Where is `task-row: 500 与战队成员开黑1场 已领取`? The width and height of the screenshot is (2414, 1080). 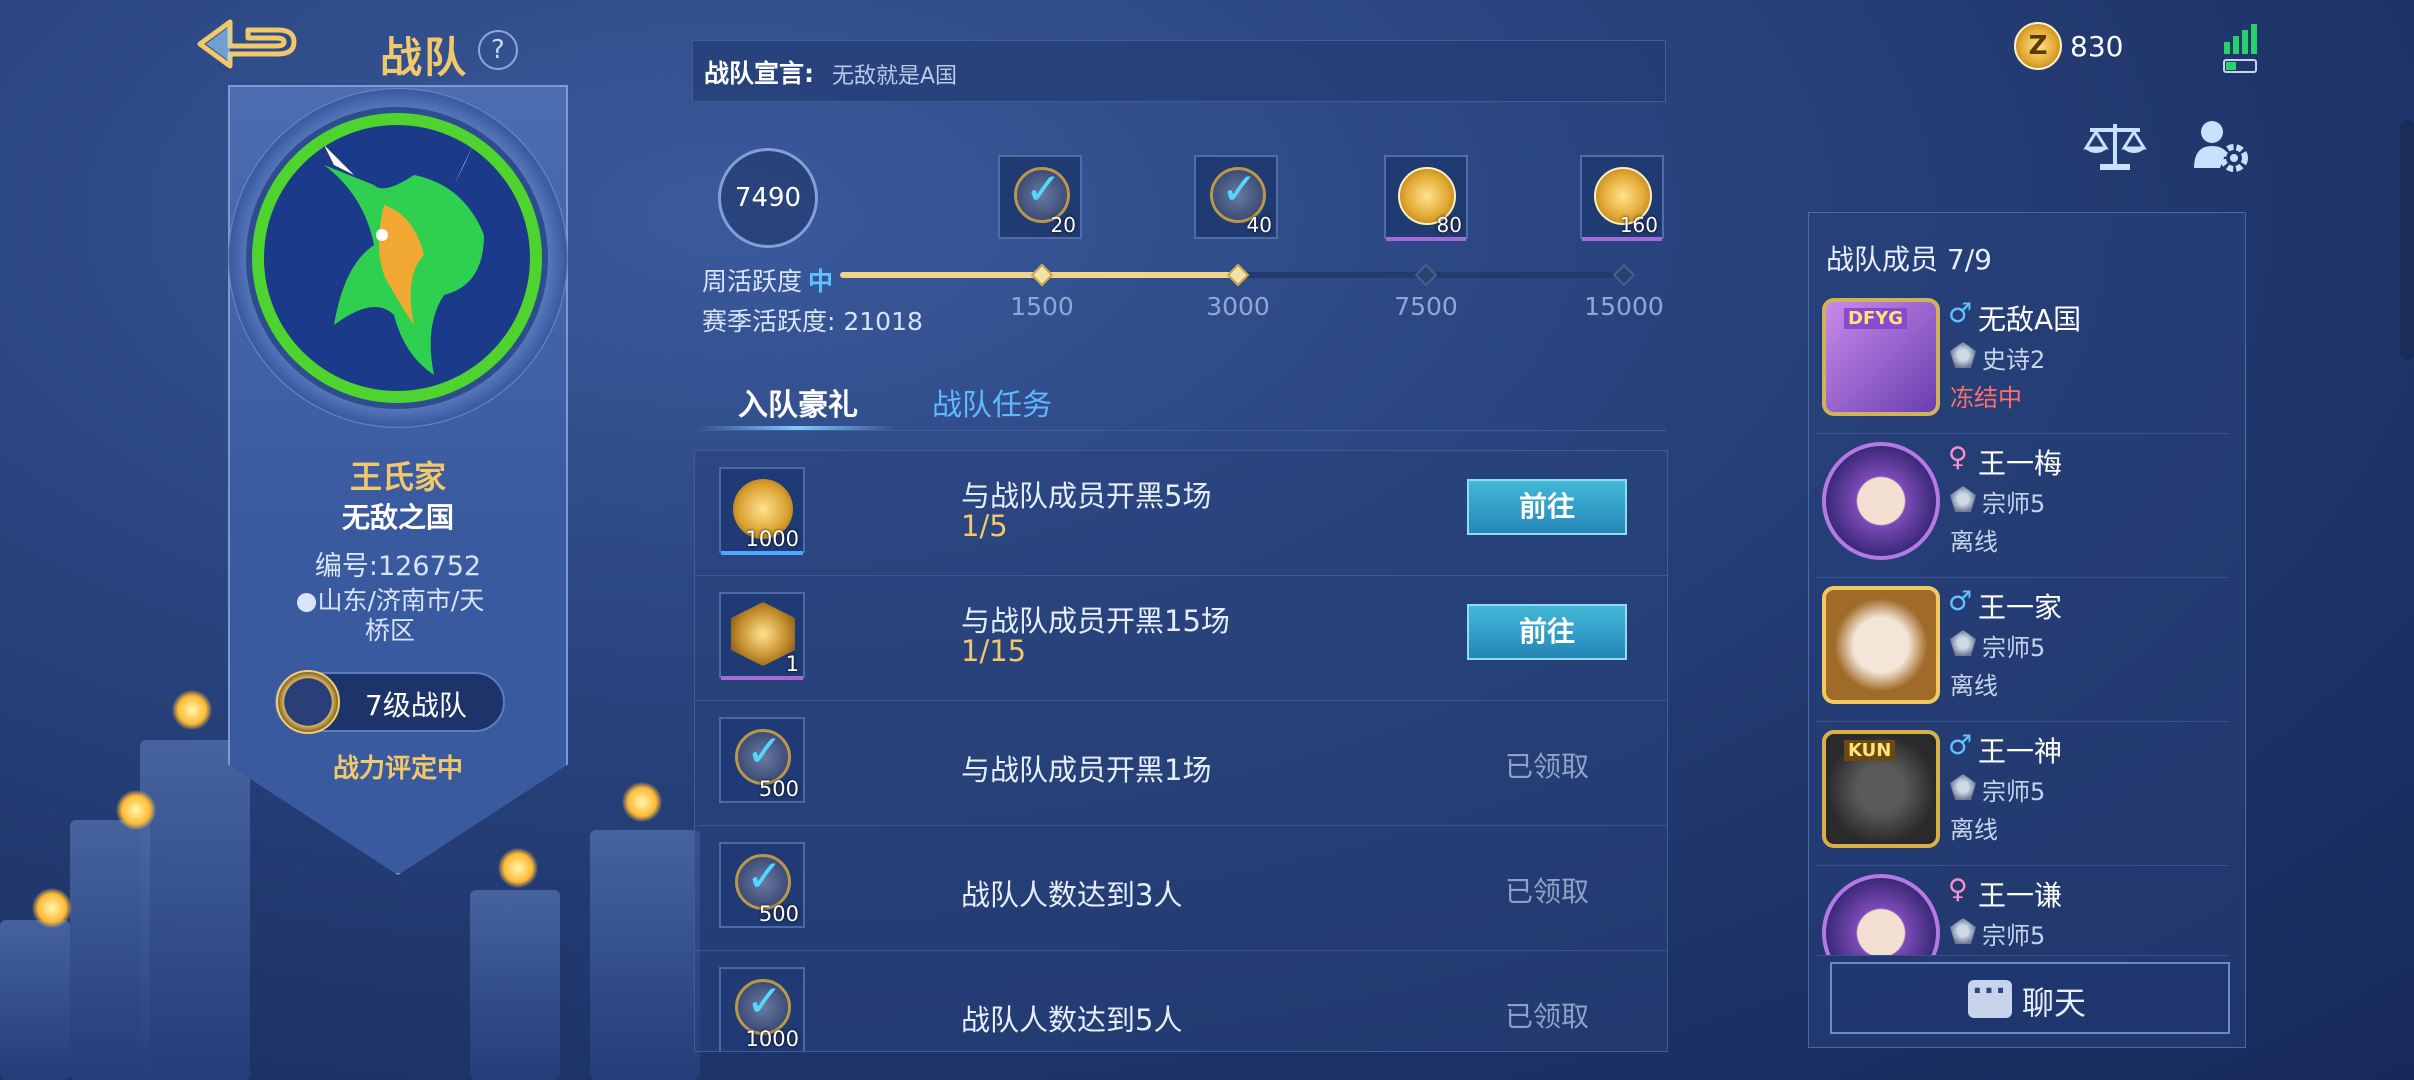
task-row: 500 与战队成员开黑1场 已领取 is located at coordinates (1181, 763).